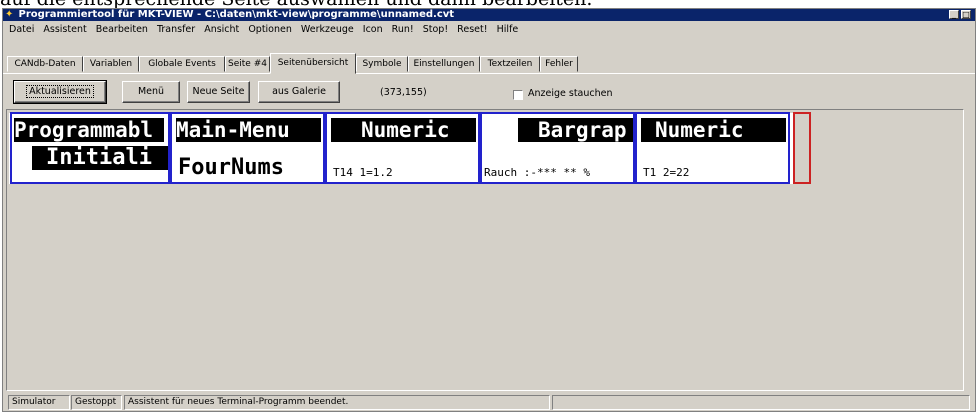 This screenshot has width=978, height=412. I want to click on tab-seitenuebersicht: Seitenübersicht, so click(313, 63).